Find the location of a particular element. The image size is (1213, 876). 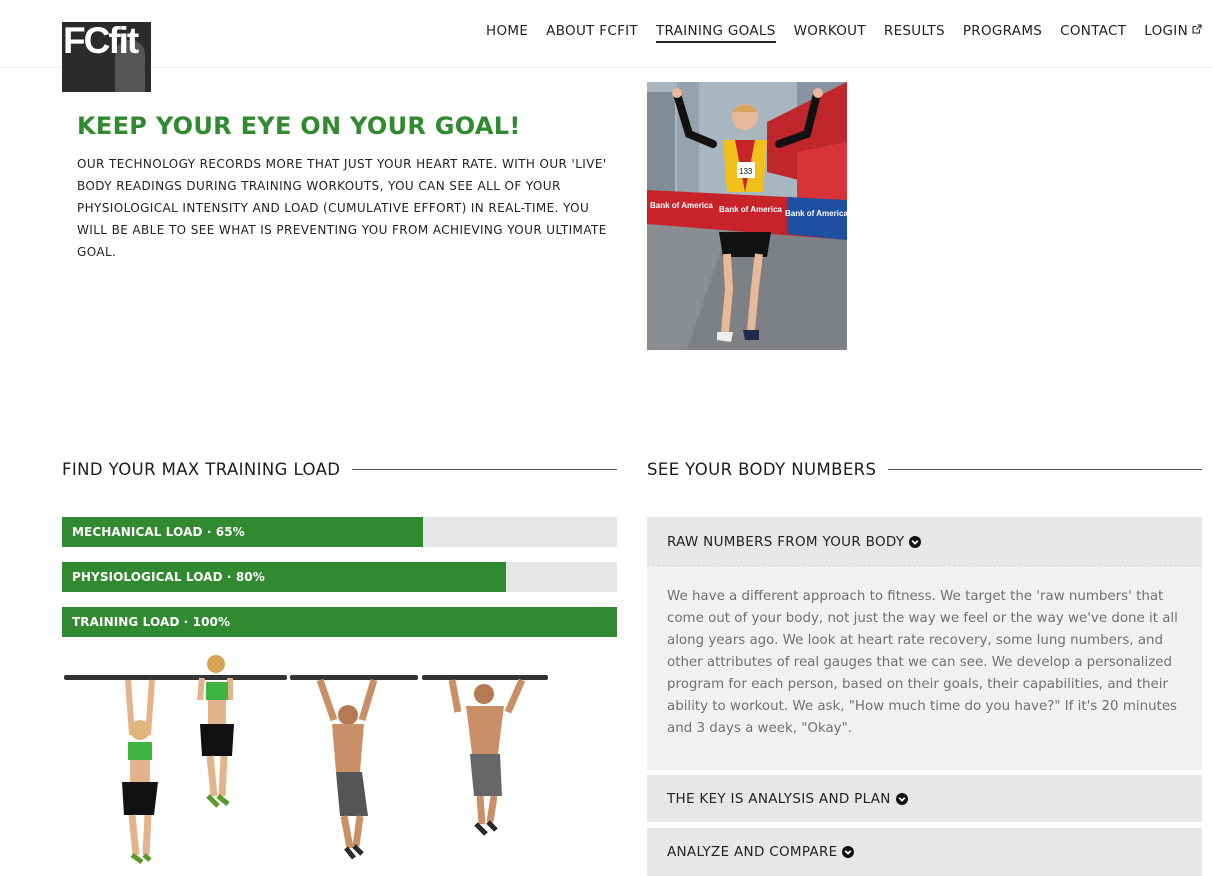

training-load-heading-text: FIND YOUR MAX TRAINING LOAD is located at coordinates (201, 469).